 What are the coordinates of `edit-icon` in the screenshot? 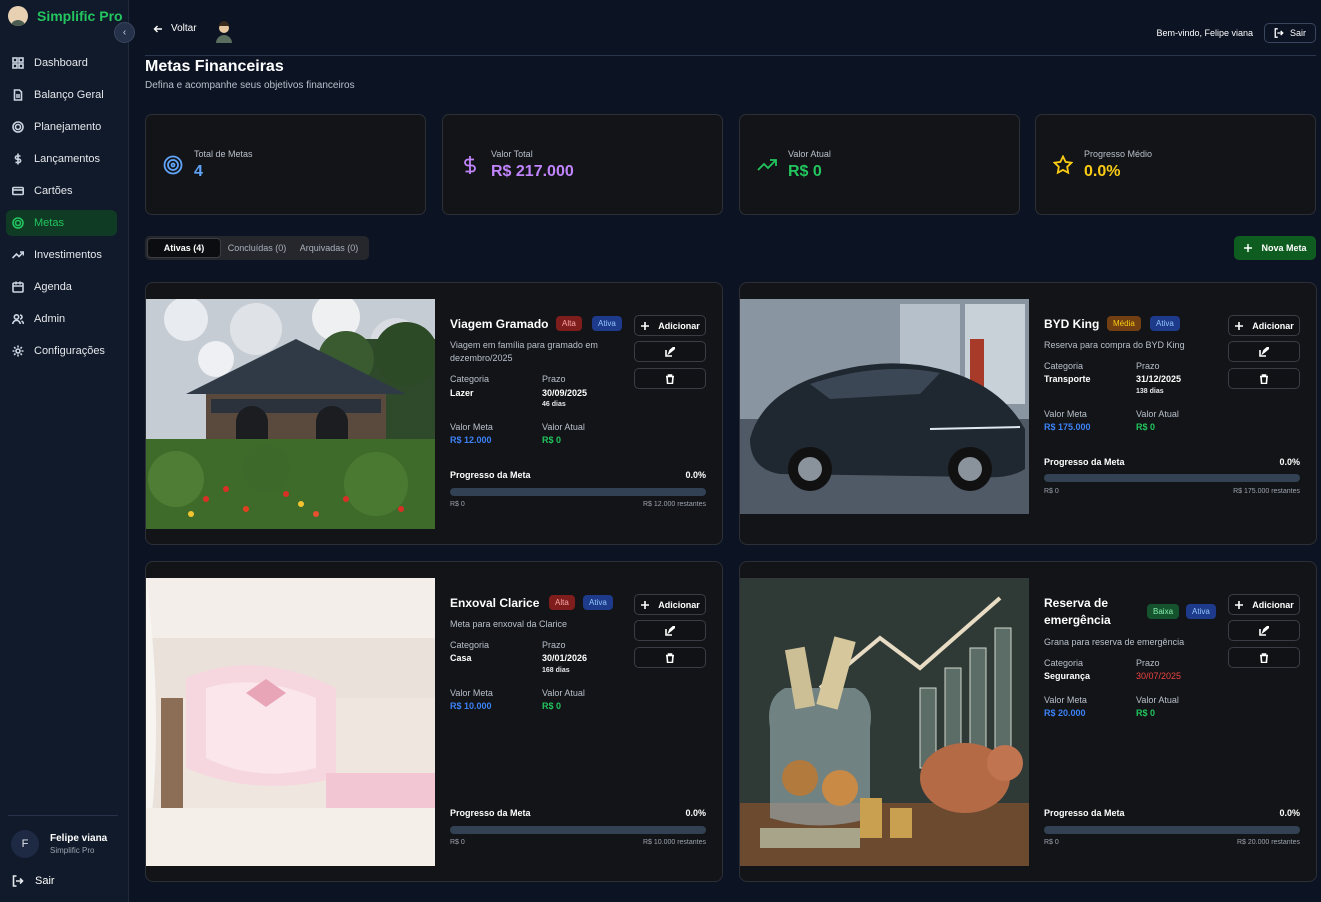 It's located at (670, 630).